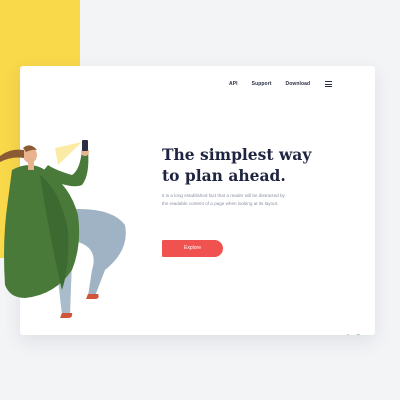 This screenshot has width=400, height=400. What do you see at coordinates (192, 248) in the screenshot?
I see `explore-button: Explore` at bounding box center [192, 248].